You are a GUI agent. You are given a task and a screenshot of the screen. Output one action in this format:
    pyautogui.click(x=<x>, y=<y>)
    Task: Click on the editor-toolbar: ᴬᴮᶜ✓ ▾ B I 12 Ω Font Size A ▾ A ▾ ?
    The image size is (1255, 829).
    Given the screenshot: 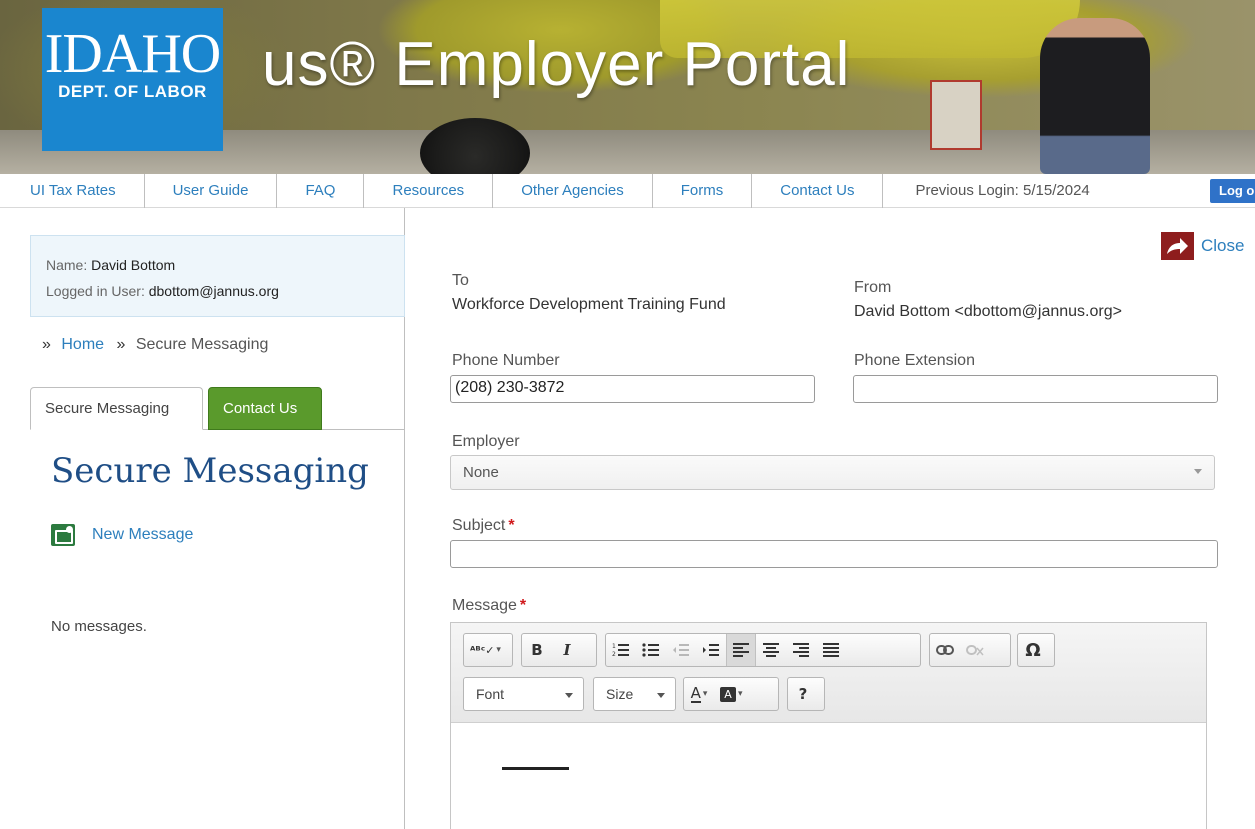 What is the action you would take?
    pyautogui.click(x=828, y=673)
    